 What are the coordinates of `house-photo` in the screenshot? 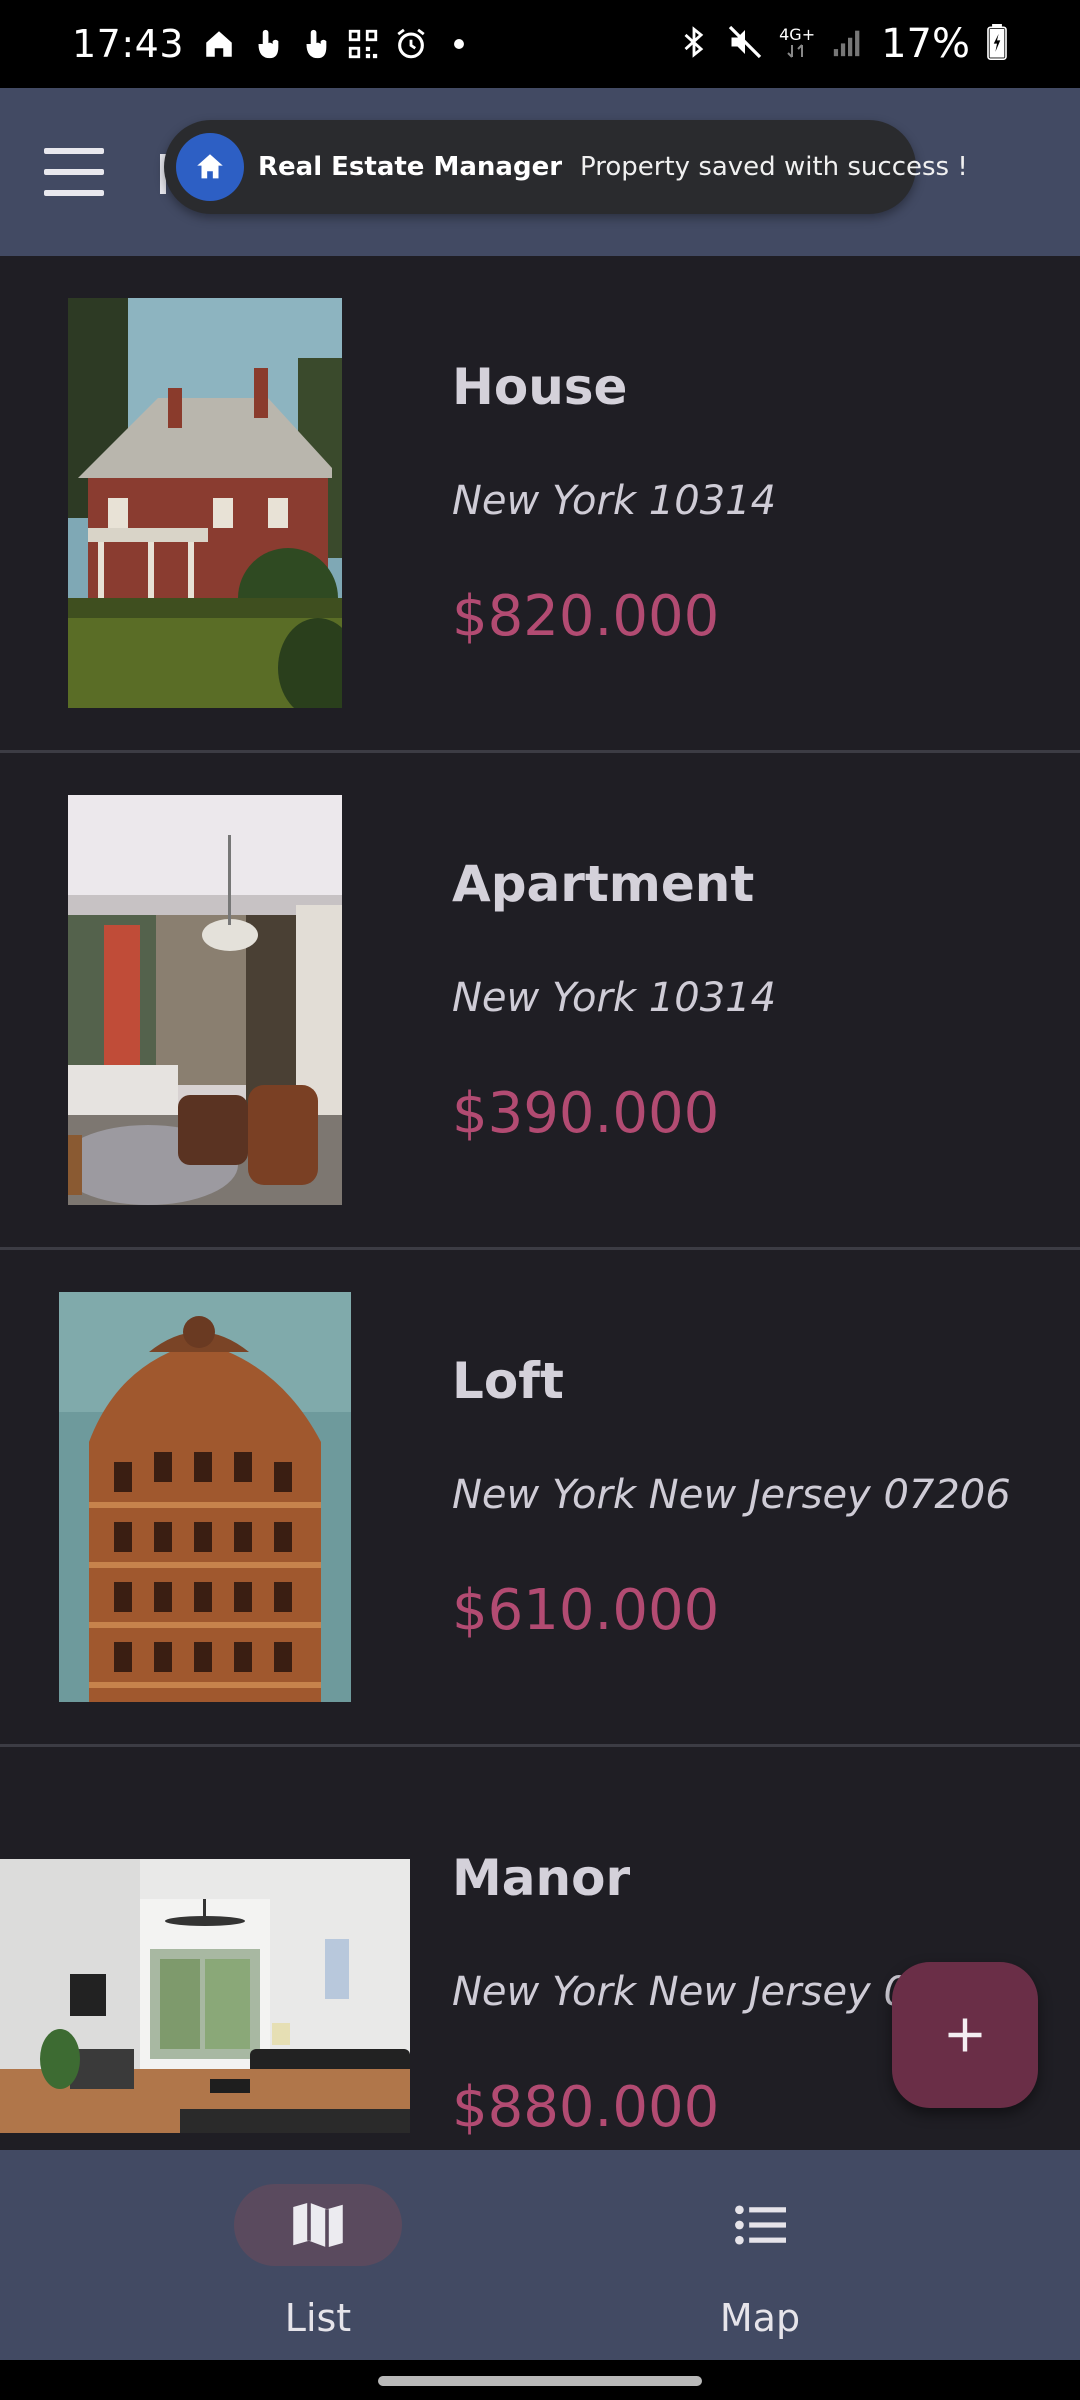 It's located at (205, 503).